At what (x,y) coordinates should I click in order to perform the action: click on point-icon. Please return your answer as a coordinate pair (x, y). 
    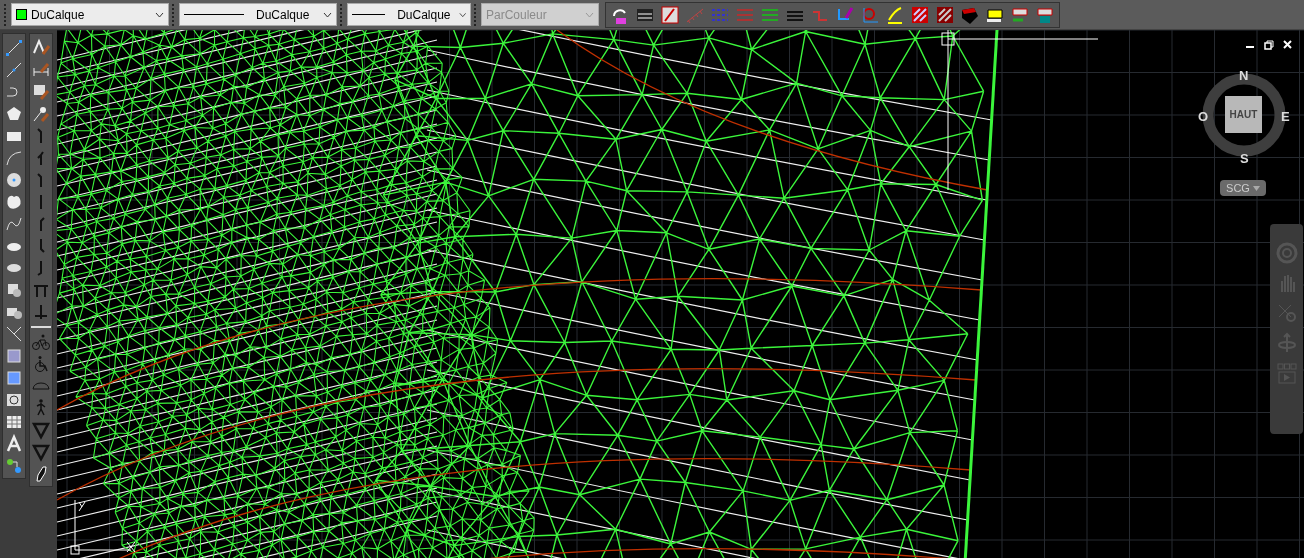
    Looking at the image, I should click on (14, 334).